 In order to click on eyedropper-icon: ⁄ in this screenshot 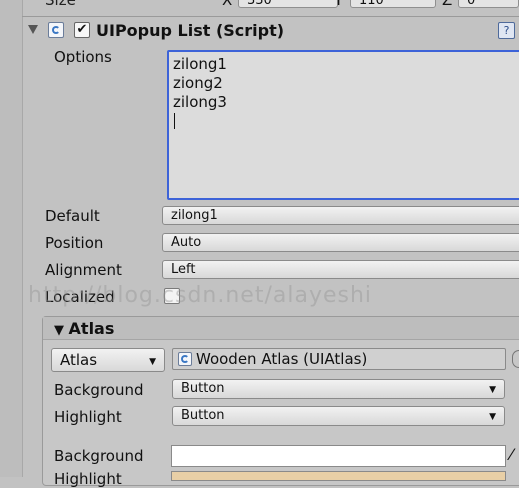, I will do `click(511, 455)`.